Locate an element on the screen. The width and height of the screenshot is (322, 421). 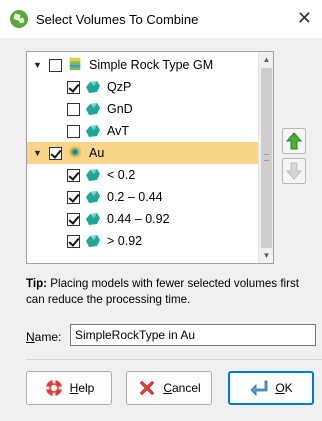
move-up-button is located at coordinates (294, 141).